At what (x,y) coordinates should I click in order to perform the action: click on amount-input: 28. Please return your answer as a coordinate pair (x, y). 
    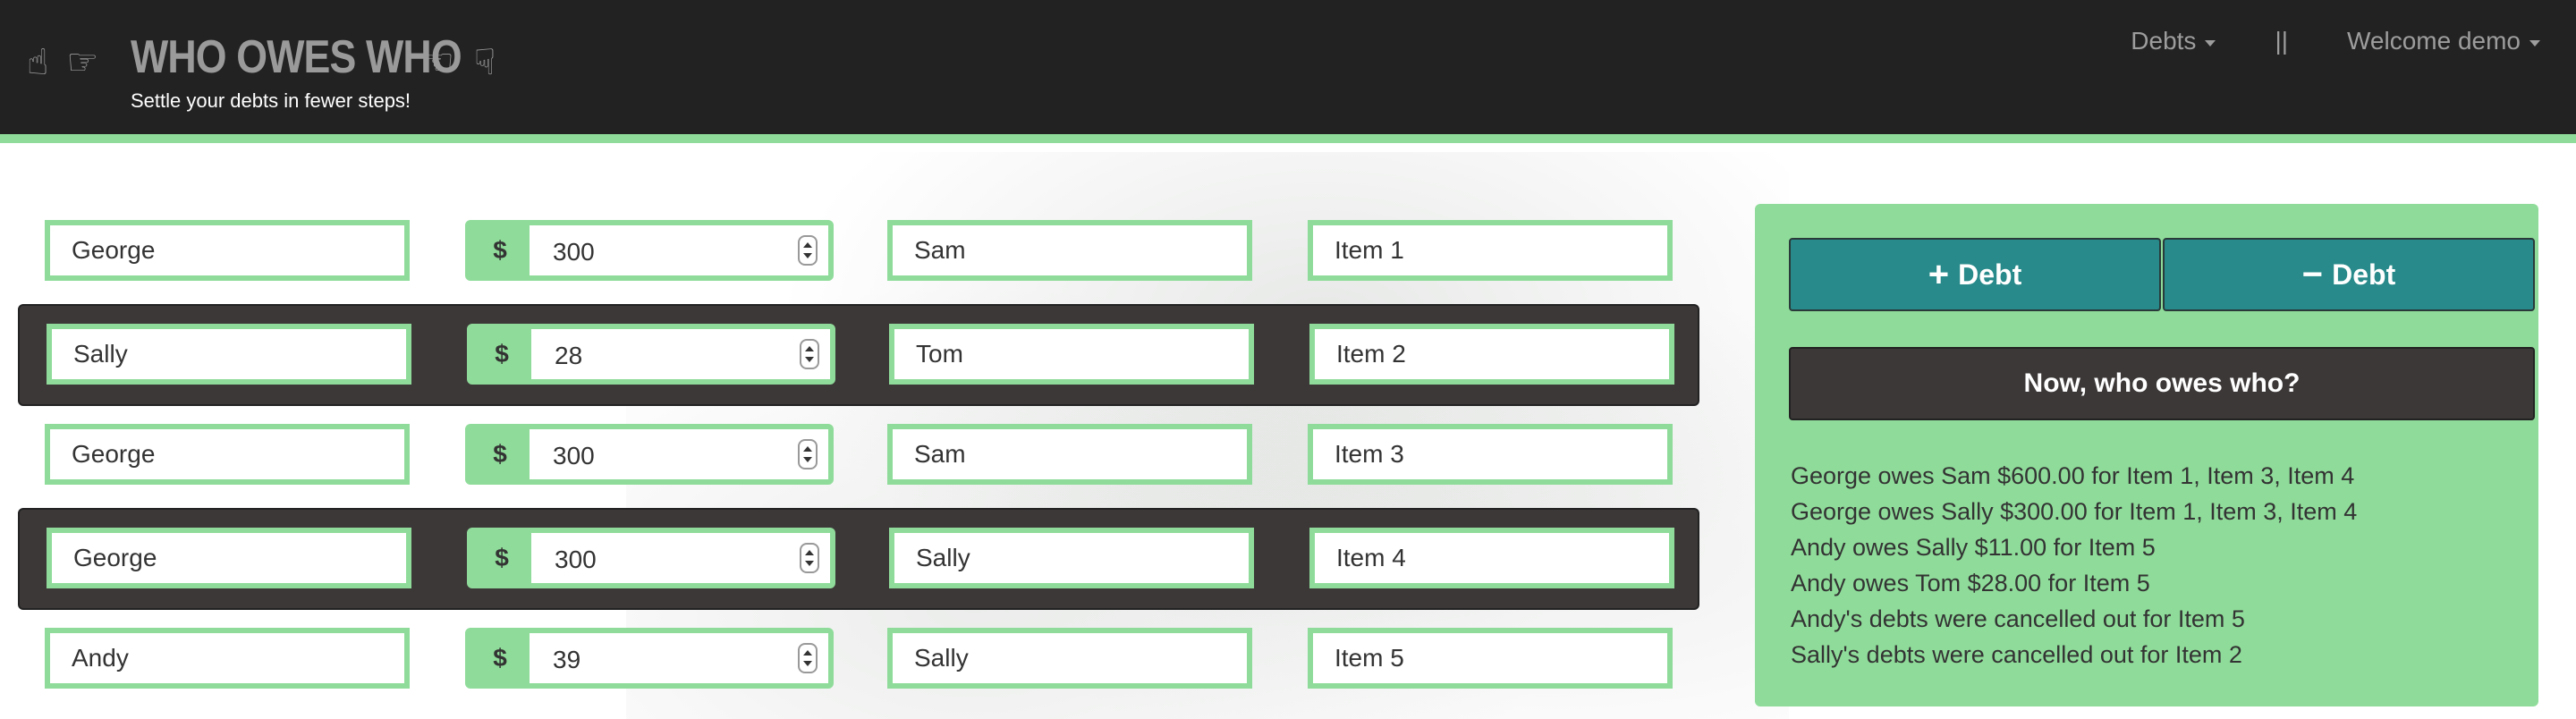
    Looking at the image, I should click on (665, 354).